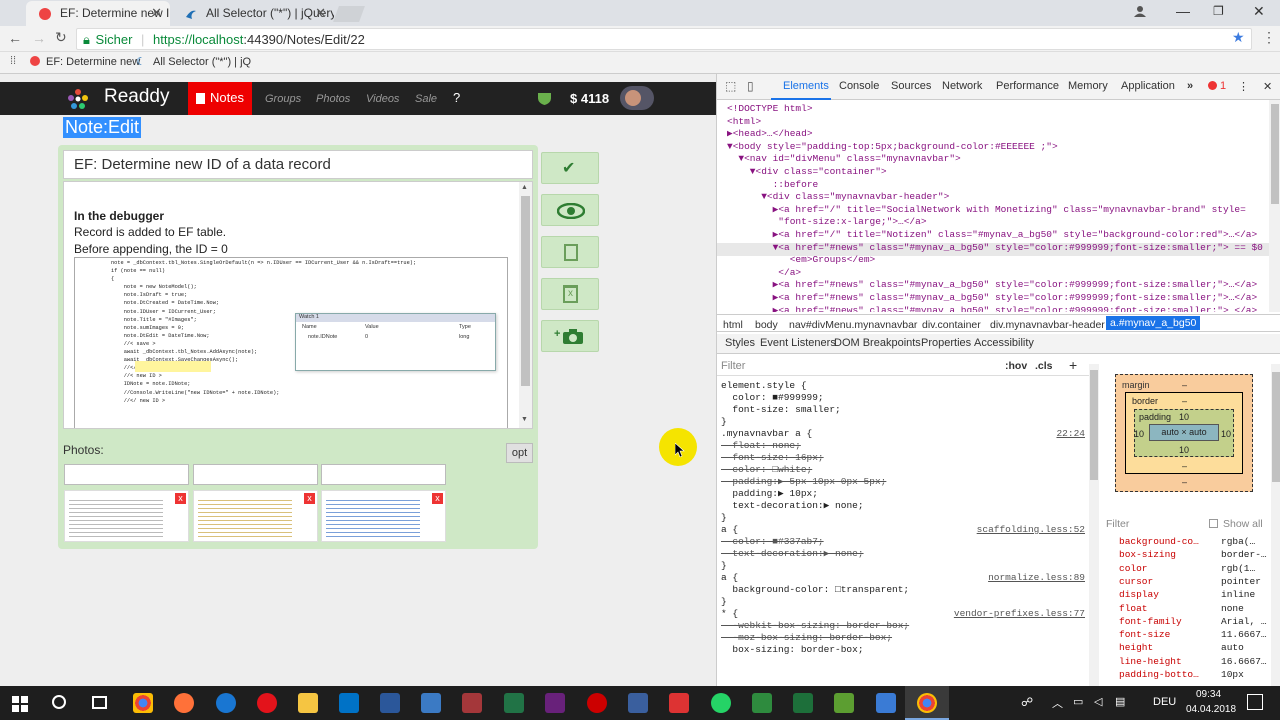  Describe the element at coordinates (1213, 523) in the screenshot. I see `show-all-checkbox` at that location.